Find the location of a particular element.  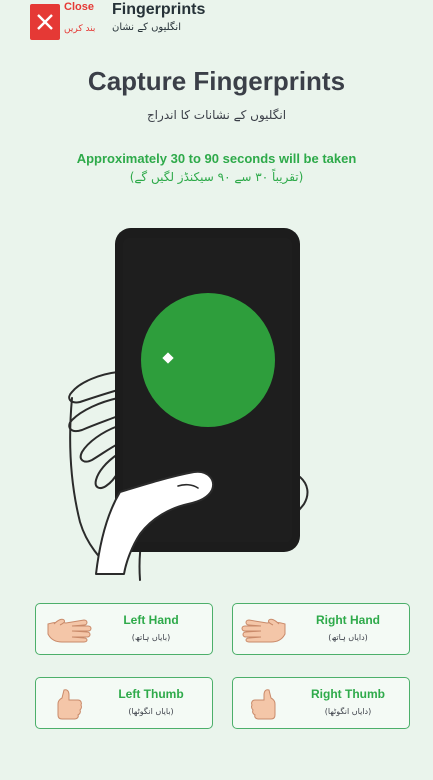

left-hand-label-urdu: (بایاں ہاتھ) is located at coordinates (151, 637).